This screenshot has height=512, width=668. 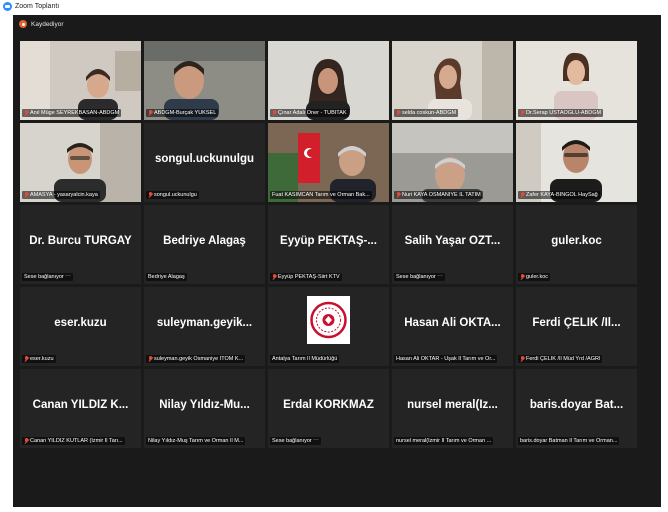 I want to click on participant-name-label: songul.uckunulgu, so click(x=172, y=195).